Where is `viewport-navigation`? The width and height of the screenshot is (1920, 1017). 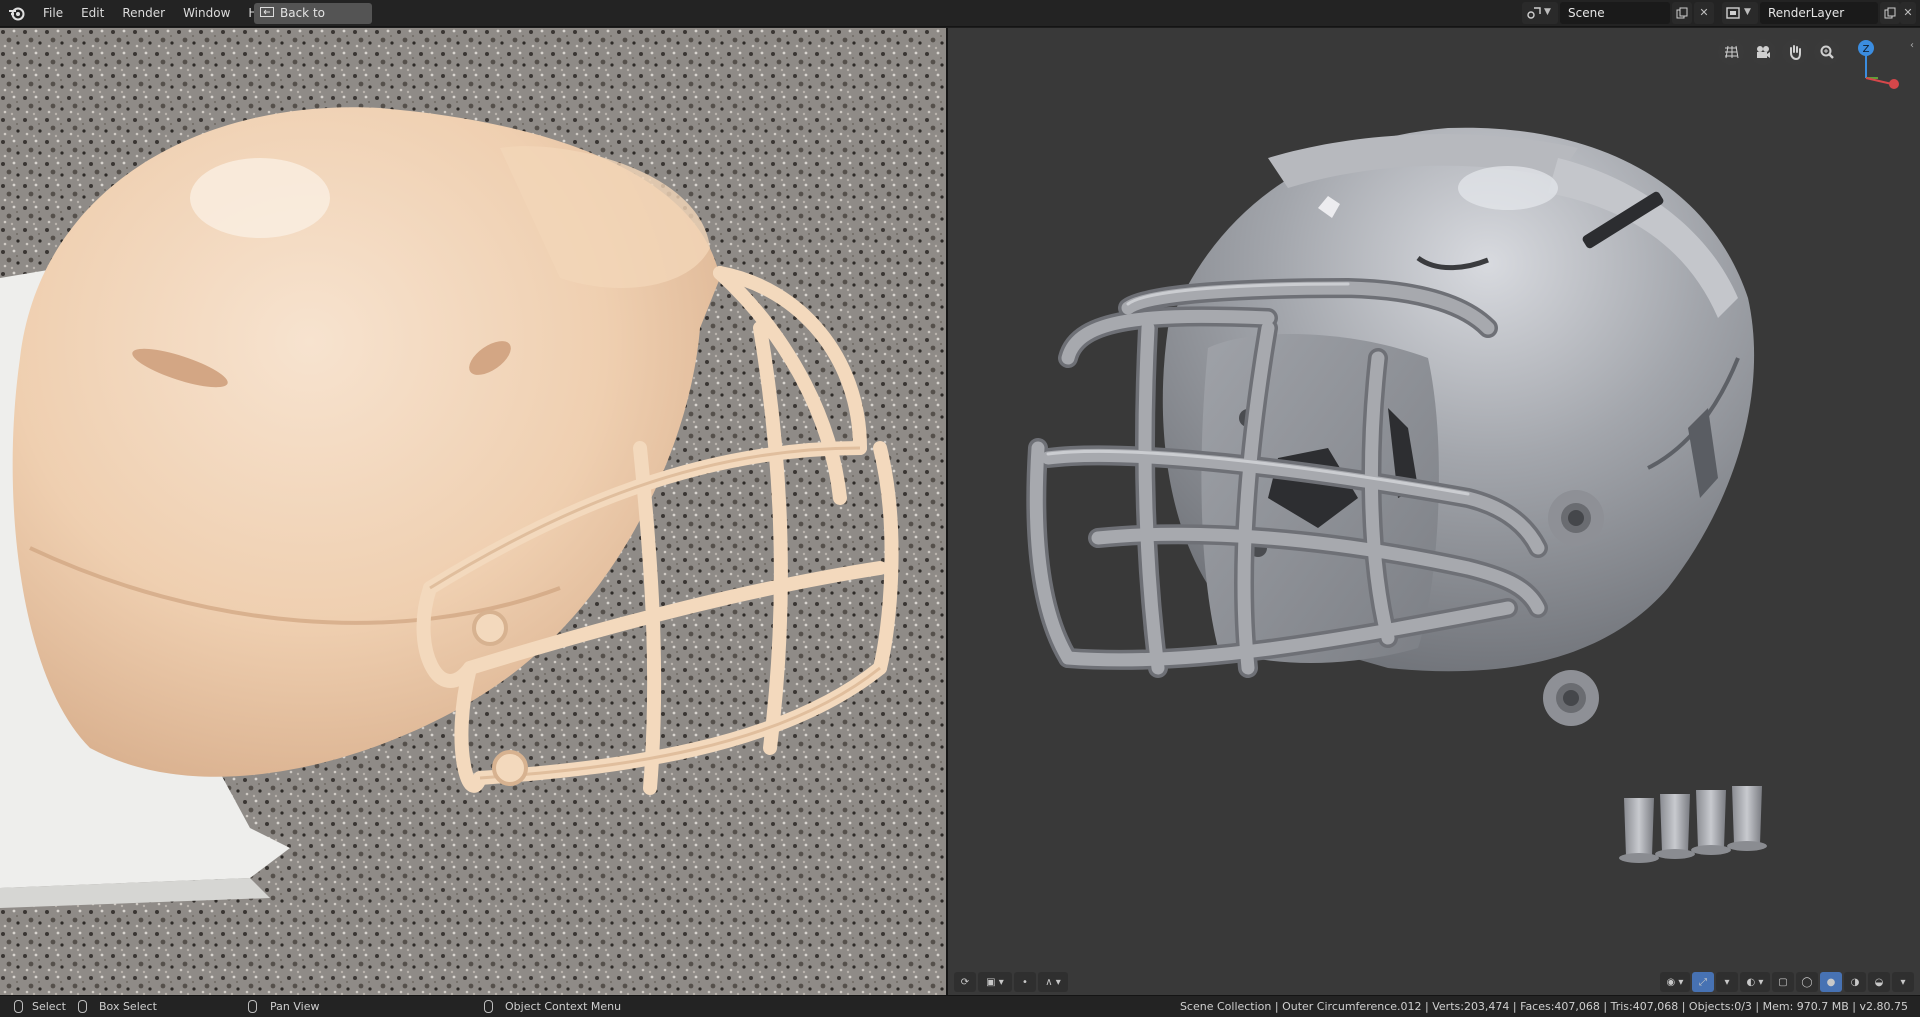
viewport-navigation is located at coordinates (1779, 52).